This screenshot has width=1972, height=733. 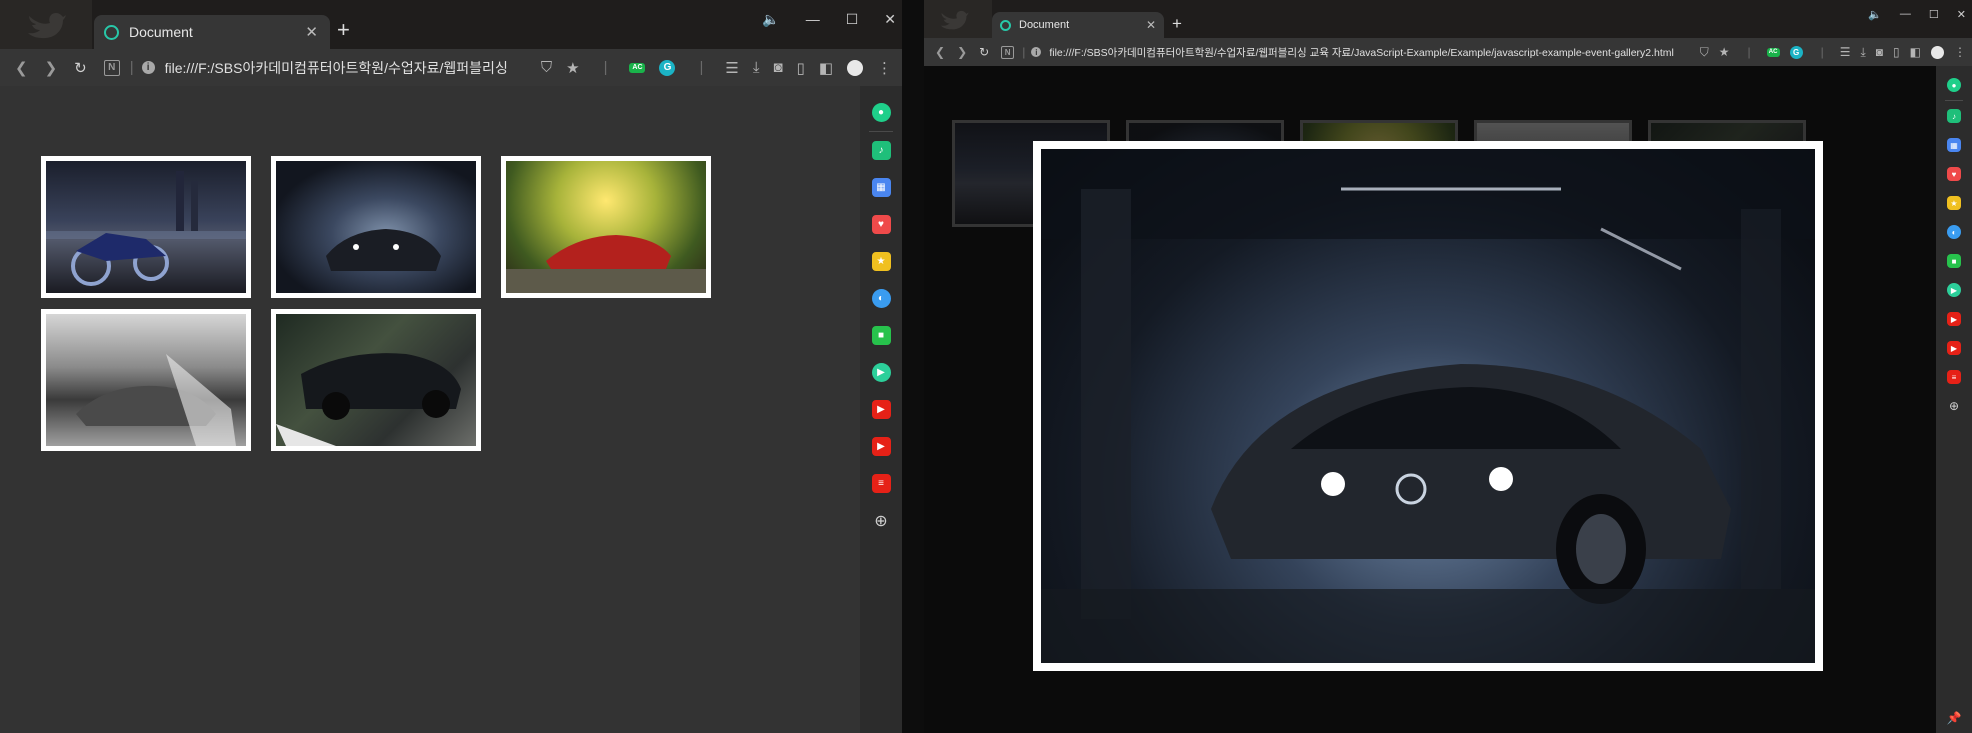 What do you see at coordinates (351, 68) in the screenshot?
I see `address-bar: file:///F:/SBS아카데미컴퓨터아트학원/수업자료/웹퍼블리싱` at bounding box center [351, 68].